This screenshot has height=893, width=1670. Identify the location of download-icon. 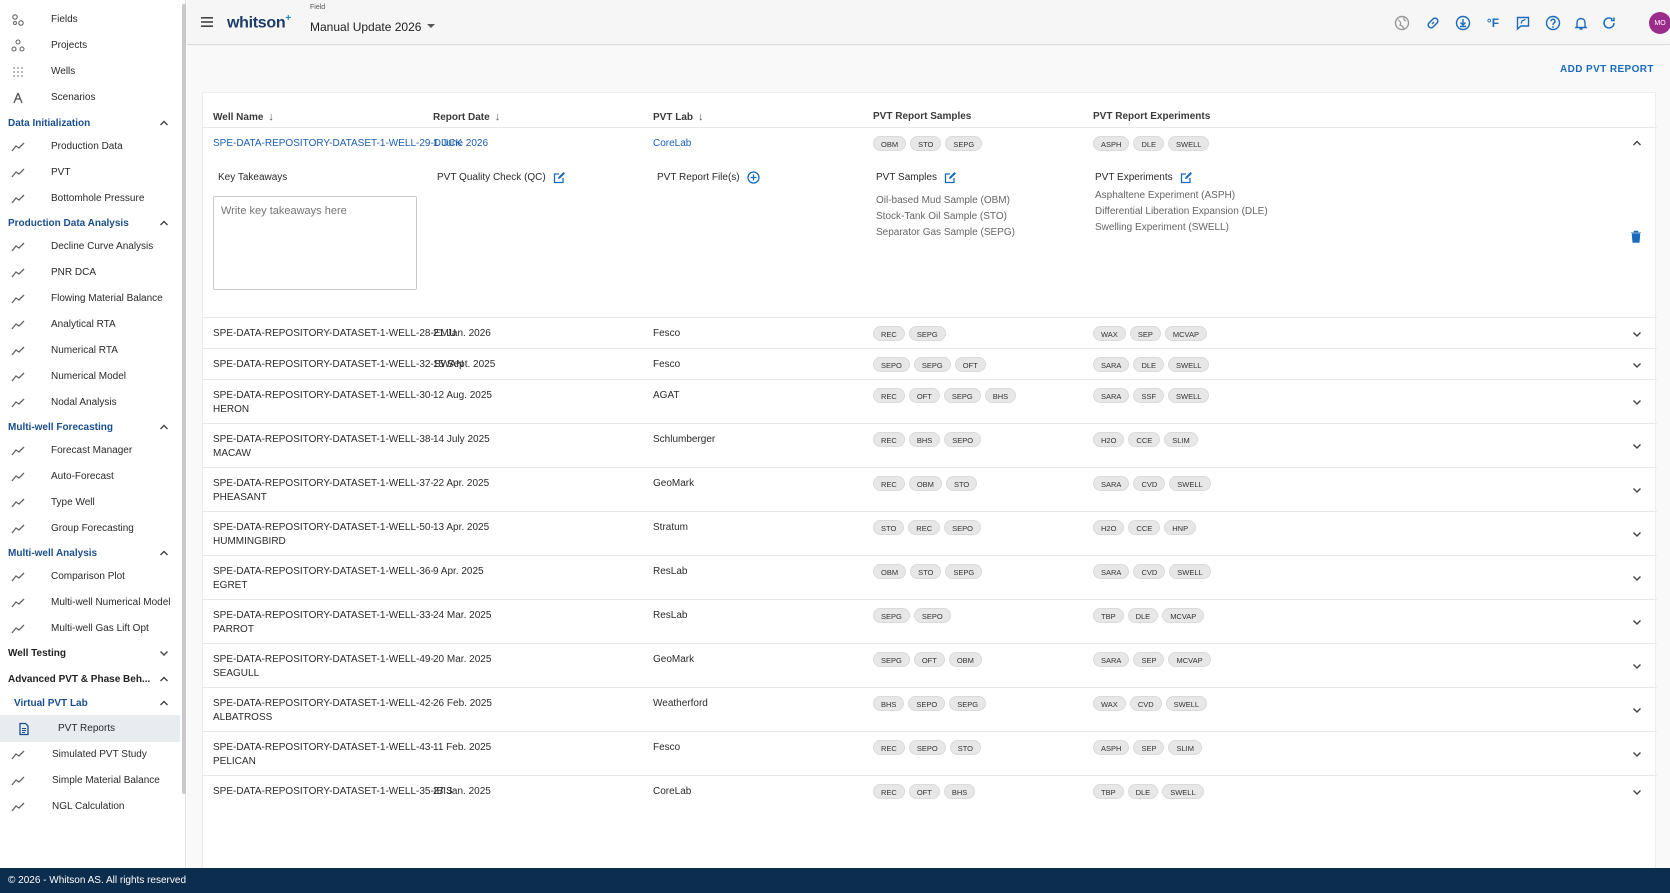
(1463, 23).